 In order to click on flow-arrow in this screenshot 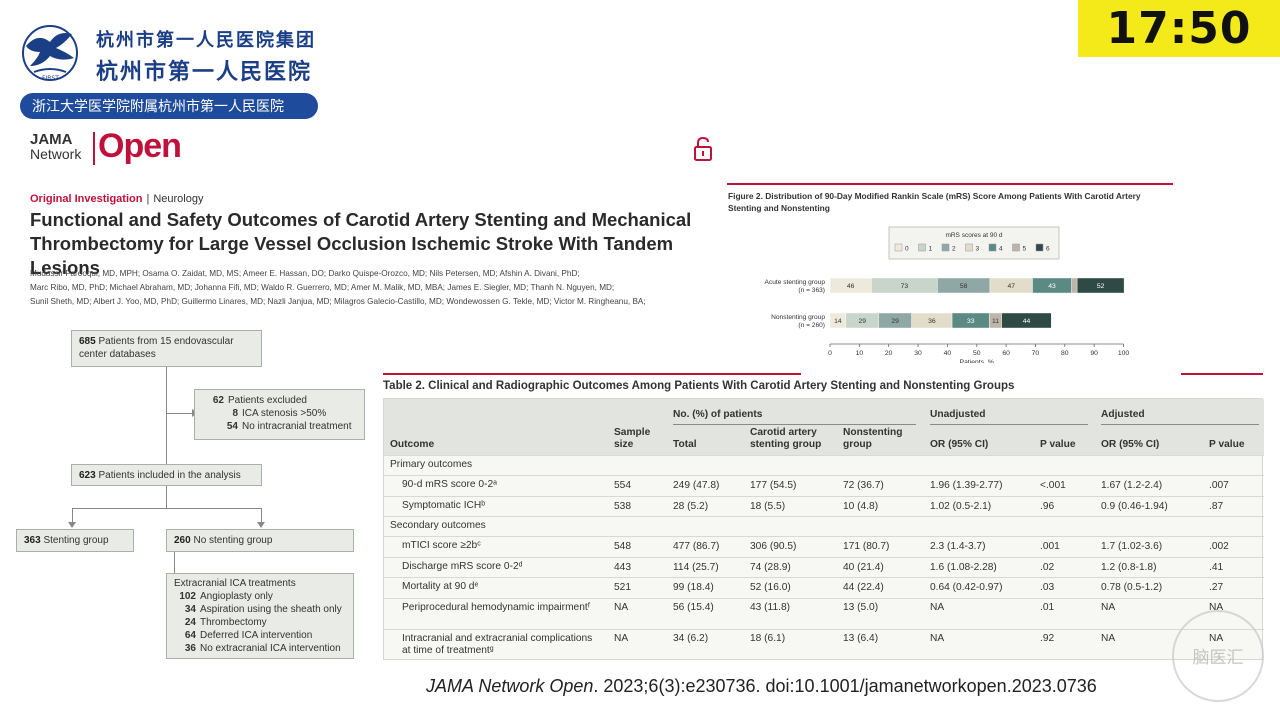, I will do `click(261, 525)`.